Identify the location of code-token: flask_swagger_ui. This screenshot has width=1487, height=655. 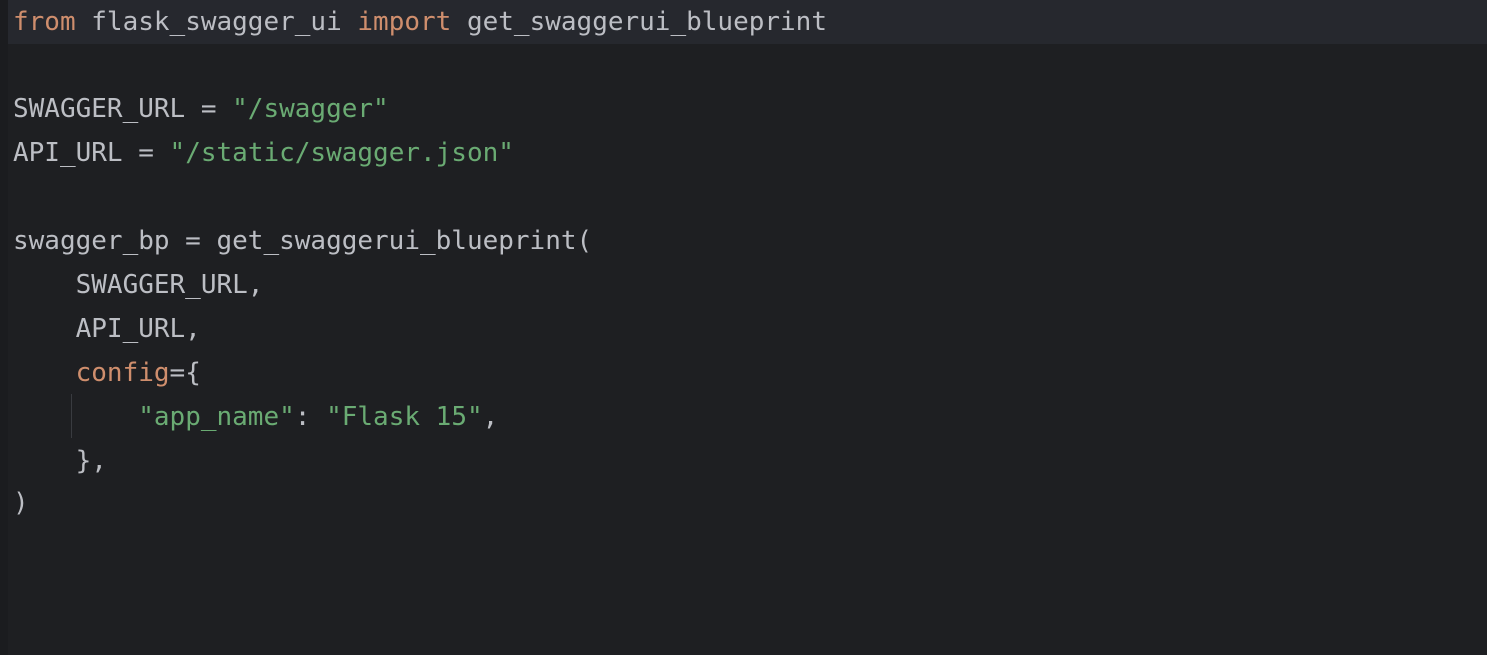
(216, 22).